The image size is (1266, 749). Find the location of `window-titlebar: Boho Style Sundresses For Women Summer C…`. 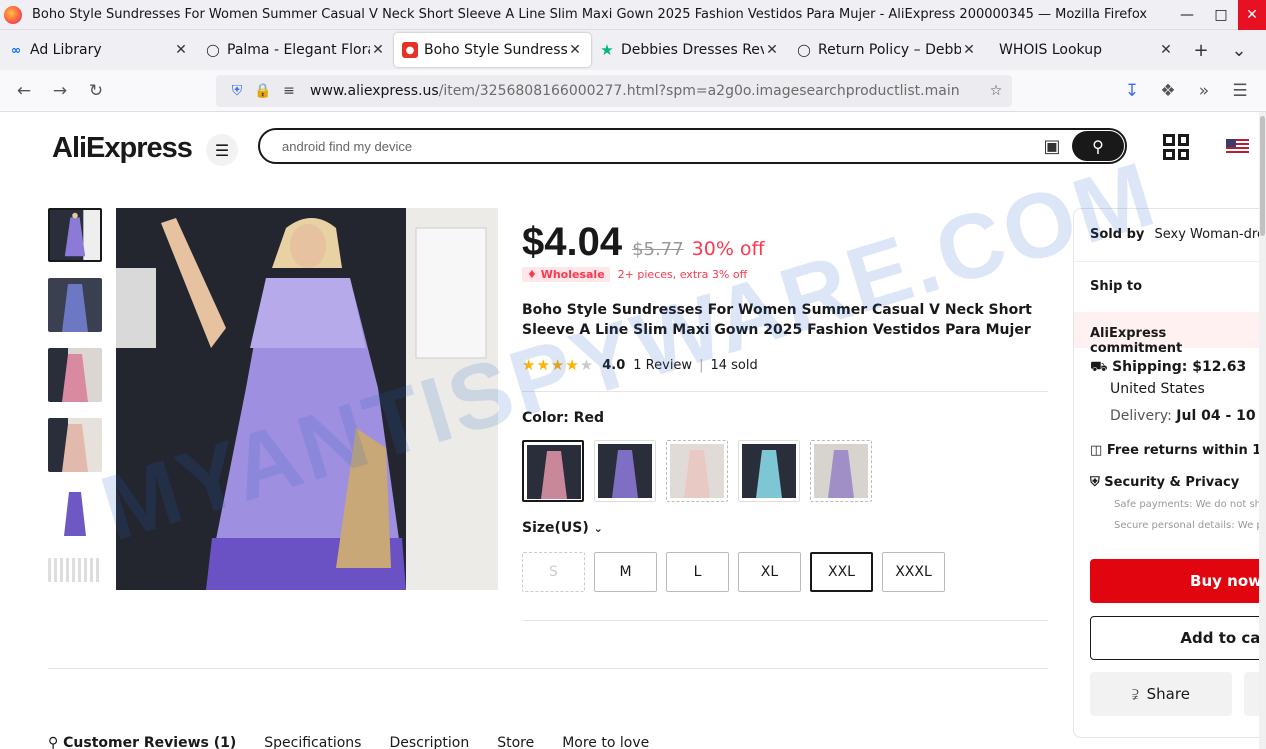

window-titlebar: Boho Style Sundresses For Women Summer C… is located at coordinates (633, 15).